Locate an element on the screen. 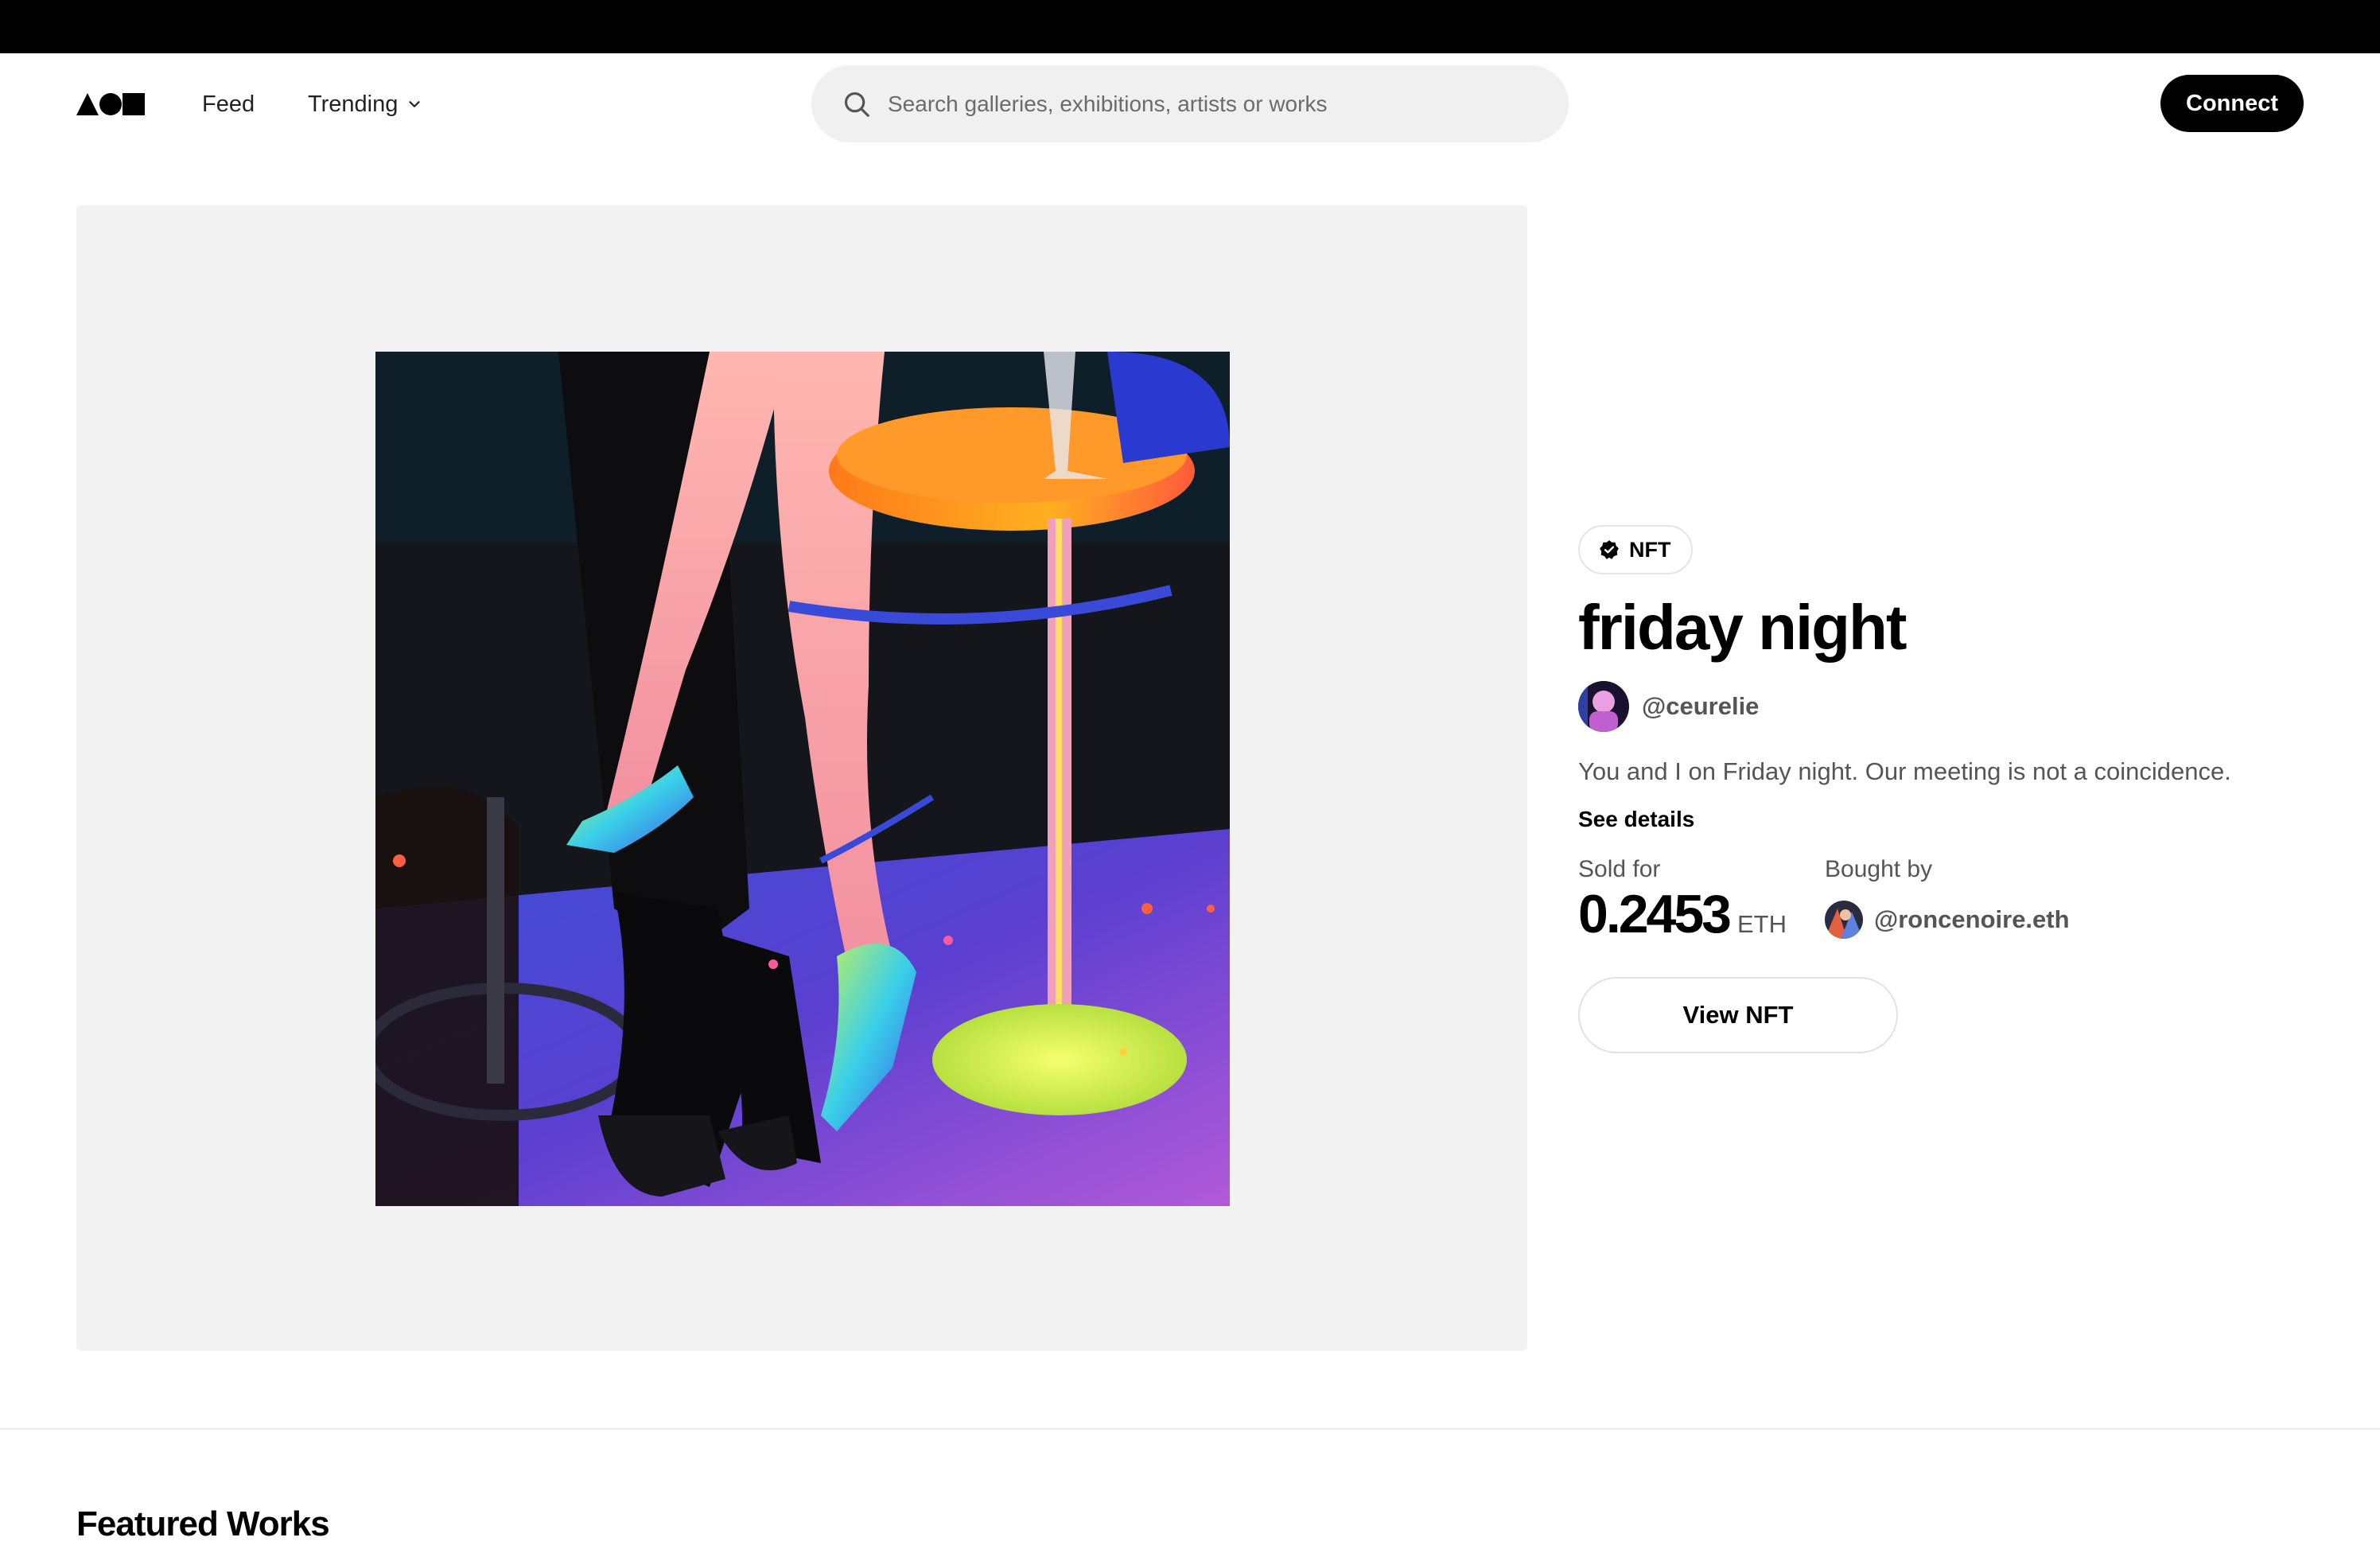 This screenshot has width=2380, height=1545. artist-link: @ceurelie is located at coordinates (1960, 706).